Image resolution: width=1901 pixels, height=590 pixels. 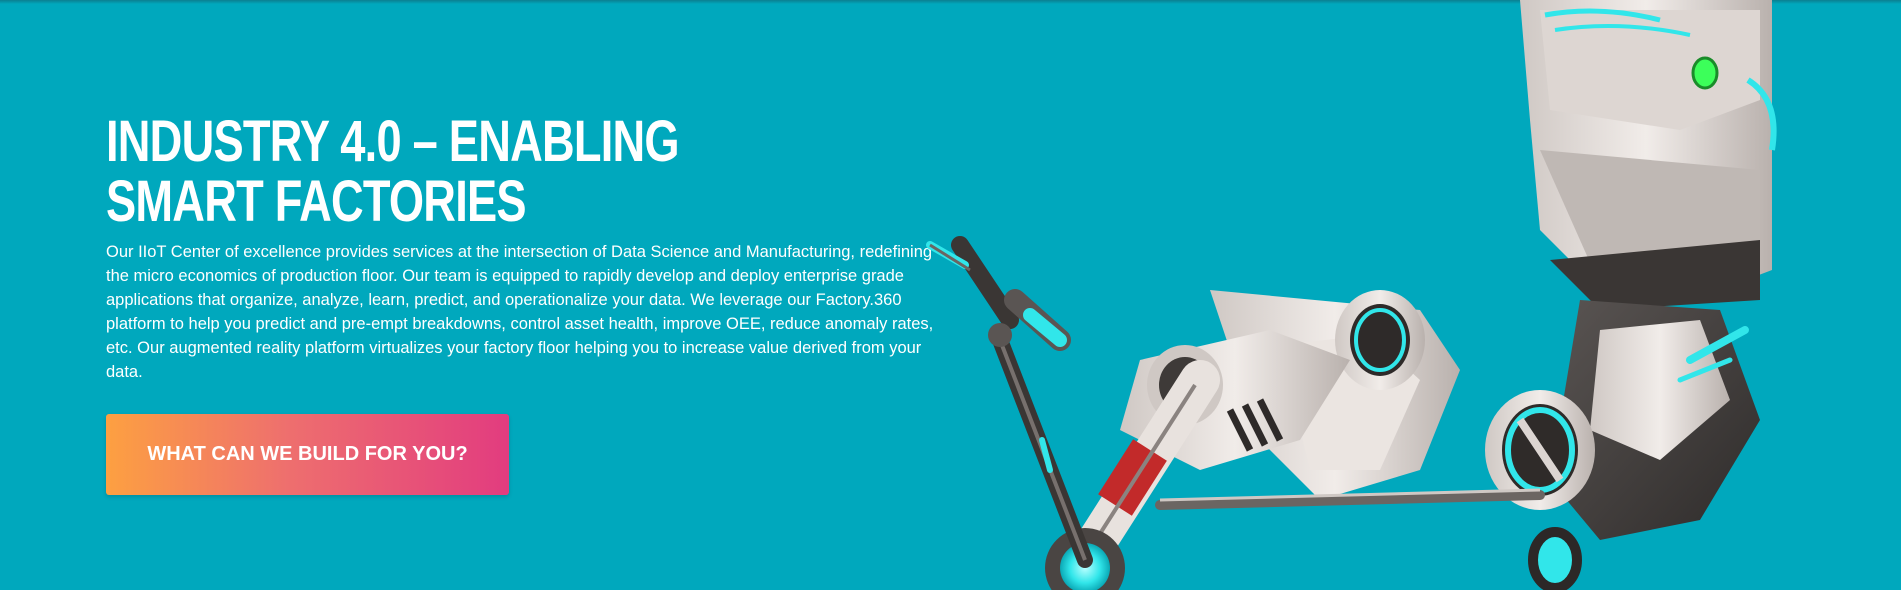 What do you see at coordinates (393, 171) in the screenshot?
I see `hero-title: INDUSTRY 4.0 – ENABLING SMART FACTORIES` at bounding box center [393, 171].